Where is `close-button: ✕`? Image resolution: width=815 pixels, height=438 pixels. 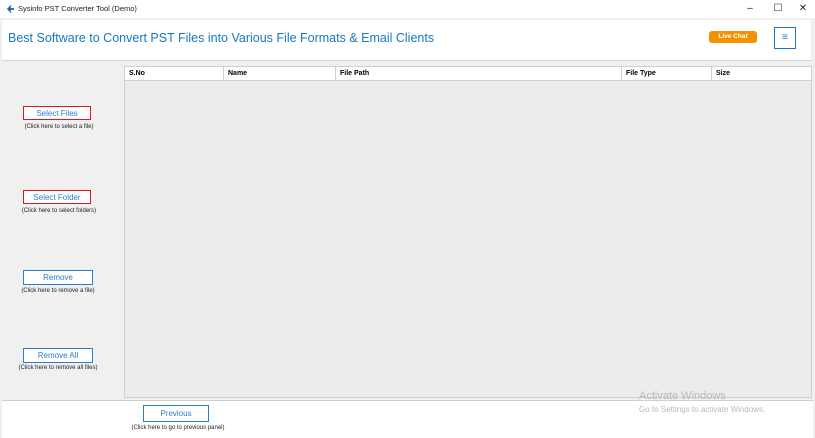 close-button: ✕ is located at coordinates (803, 9).